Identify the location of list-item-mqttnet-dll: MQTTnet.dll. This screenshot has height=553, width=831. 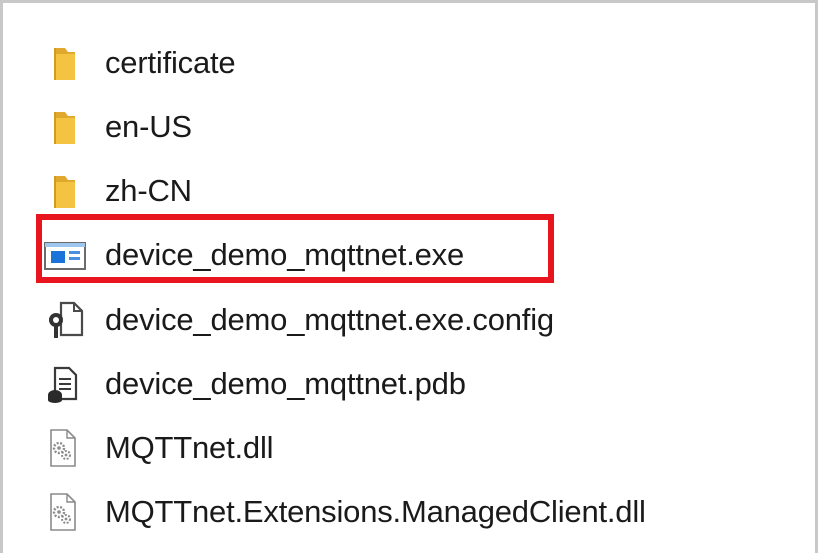
(158, 448).